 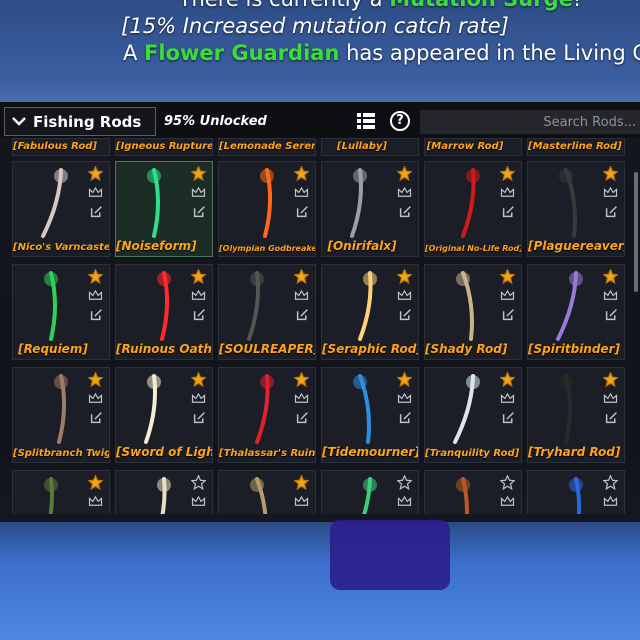 I want to click on rod-card: [Shady Rod], so click(x=473, y=312).